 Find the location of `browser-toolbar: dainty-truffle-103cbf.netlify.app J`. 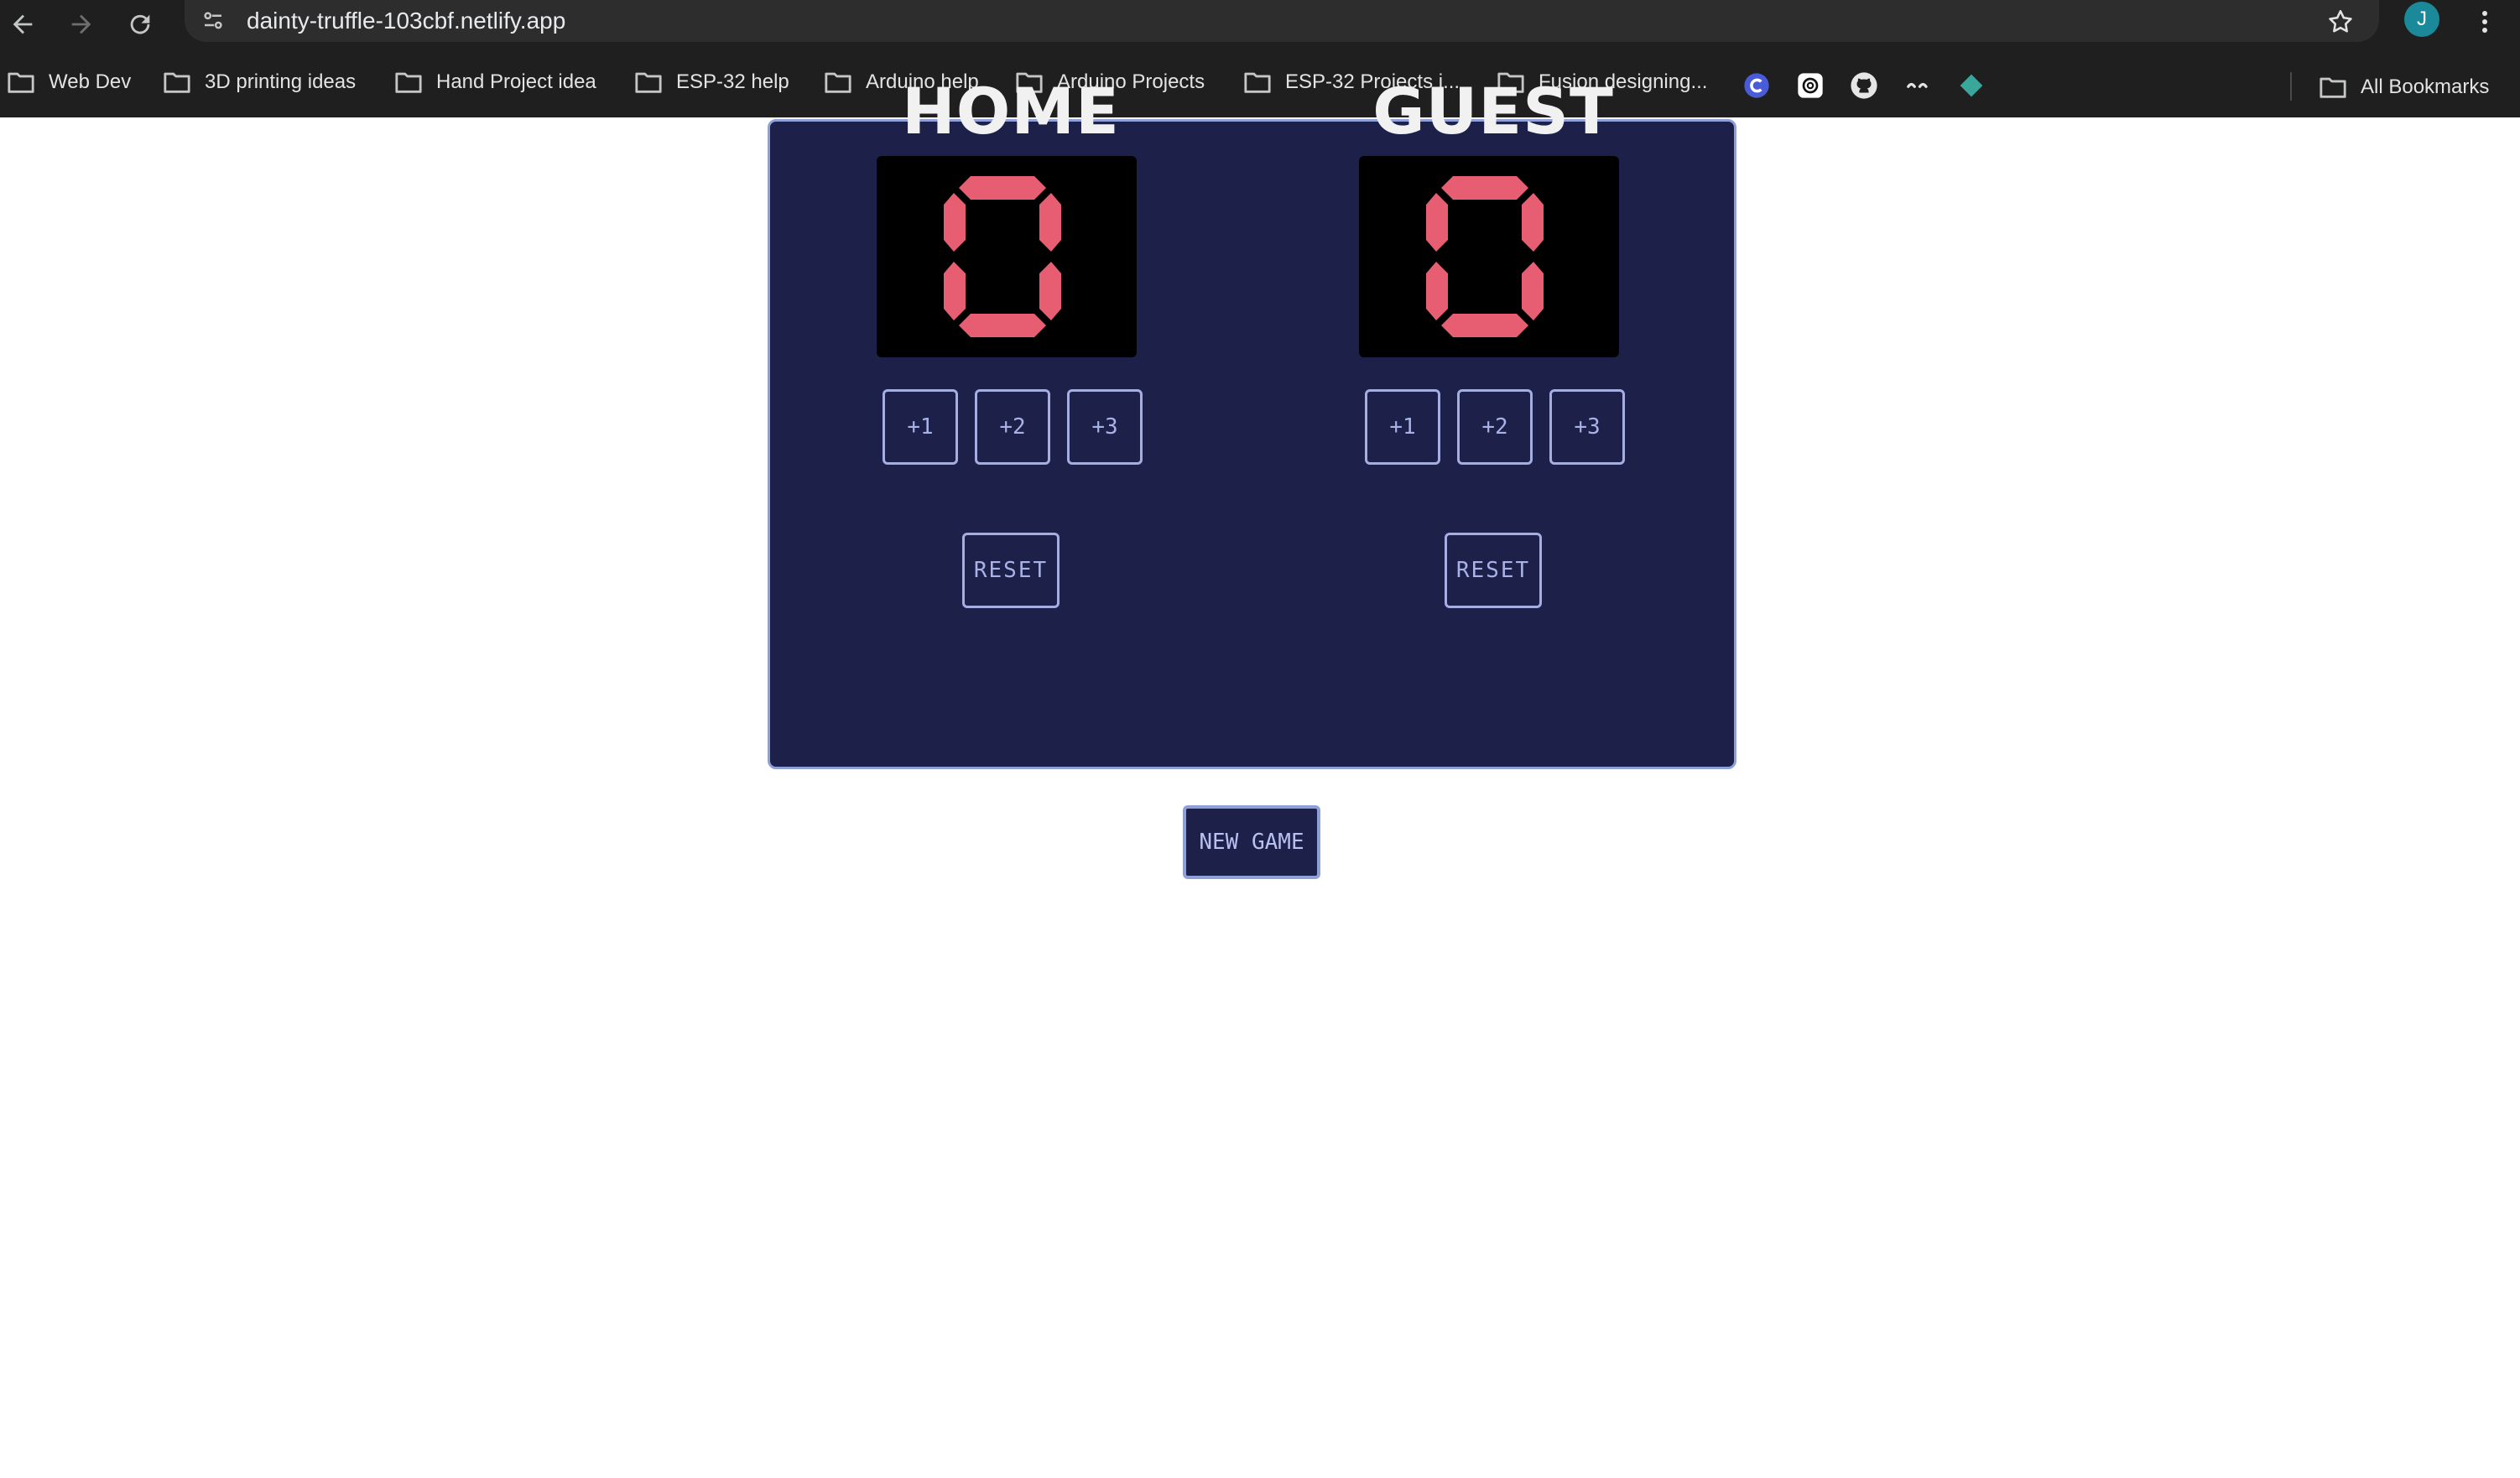

browser-toolbar: dainty-truffle-103cbf.netlify.app J is located at coordinates (1260, 24).